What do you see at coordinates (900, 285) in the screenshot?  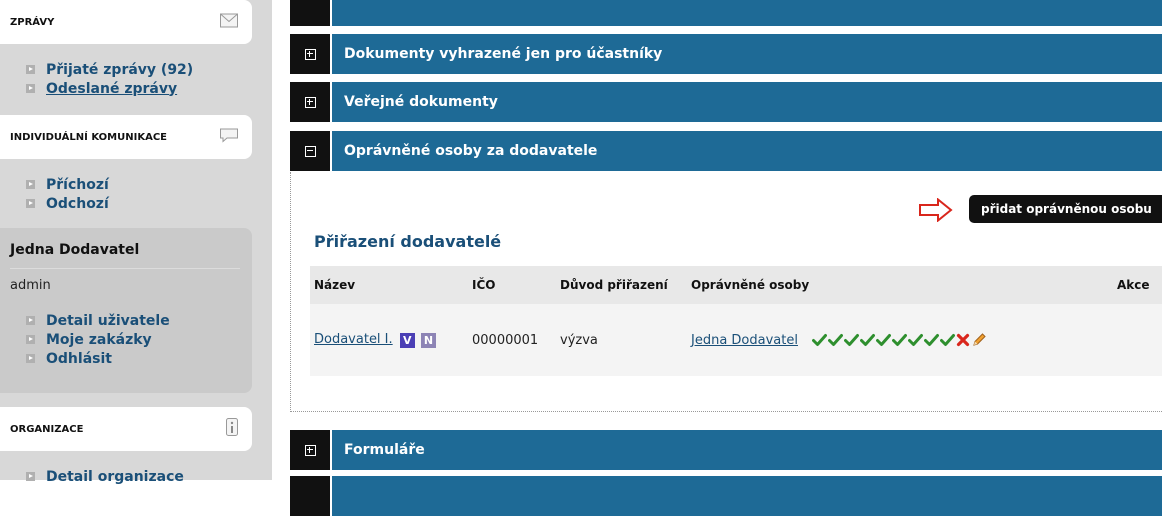 I see `column-header: Oprávněné osoby` at bounding box center [900, 285].